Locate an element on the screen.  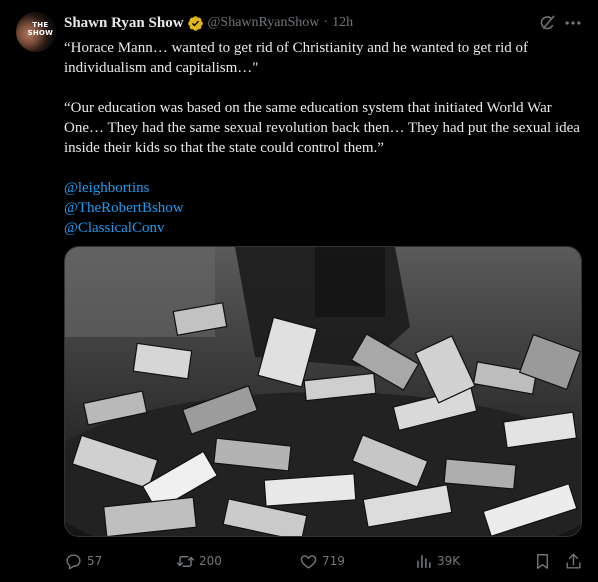
mention-link: @ClassicalConv is located at coordinates (324, 228).